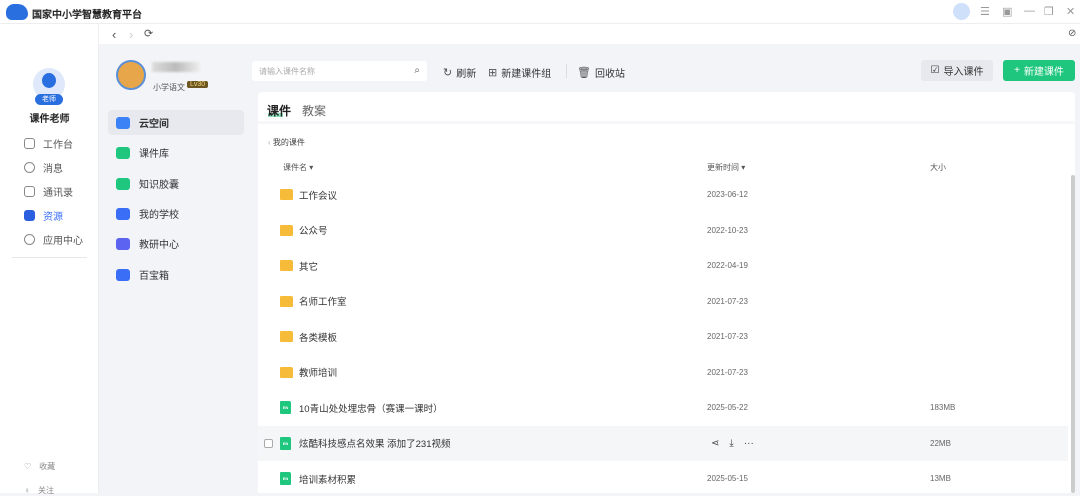 This screenshot has width=1080, height=496. Describe the element at coordinates (1017, 70) in the screenshot. I see `plus-icon: +` at that location.